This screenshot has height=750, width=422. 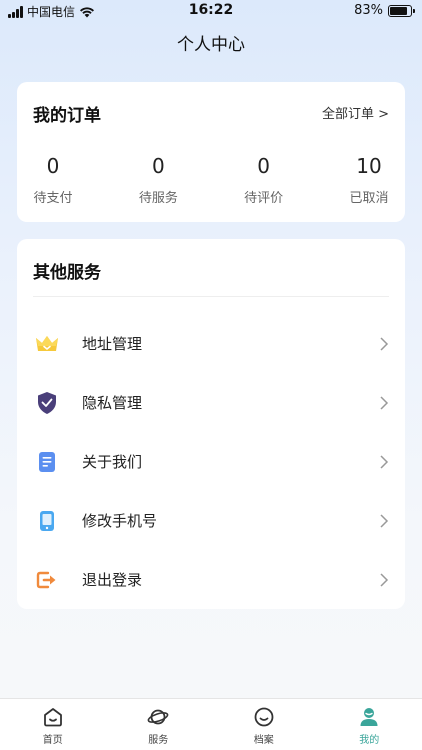 What do you see at coordinates (120, 521) in the screenshot?
I see `service-label: 修改手机号` at bounding box center [120, 521].